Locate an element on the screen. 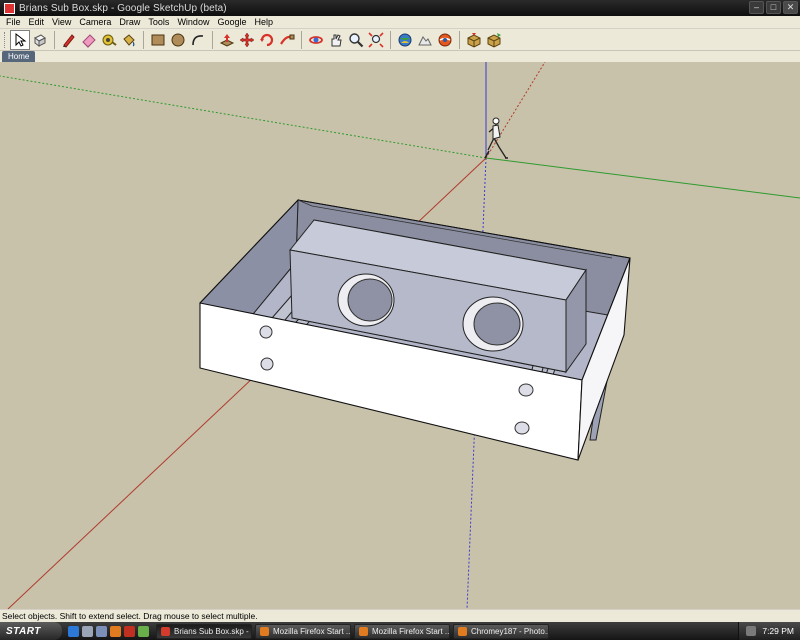  start-button: START is located at coordinates (31, 631).